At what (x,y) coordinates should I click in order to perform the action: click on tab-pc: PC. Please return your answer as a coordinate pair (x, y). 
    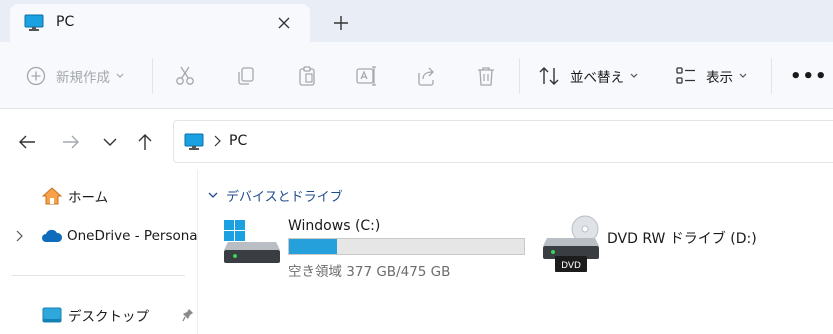
    Looking at the image, I should click on (160, 23).